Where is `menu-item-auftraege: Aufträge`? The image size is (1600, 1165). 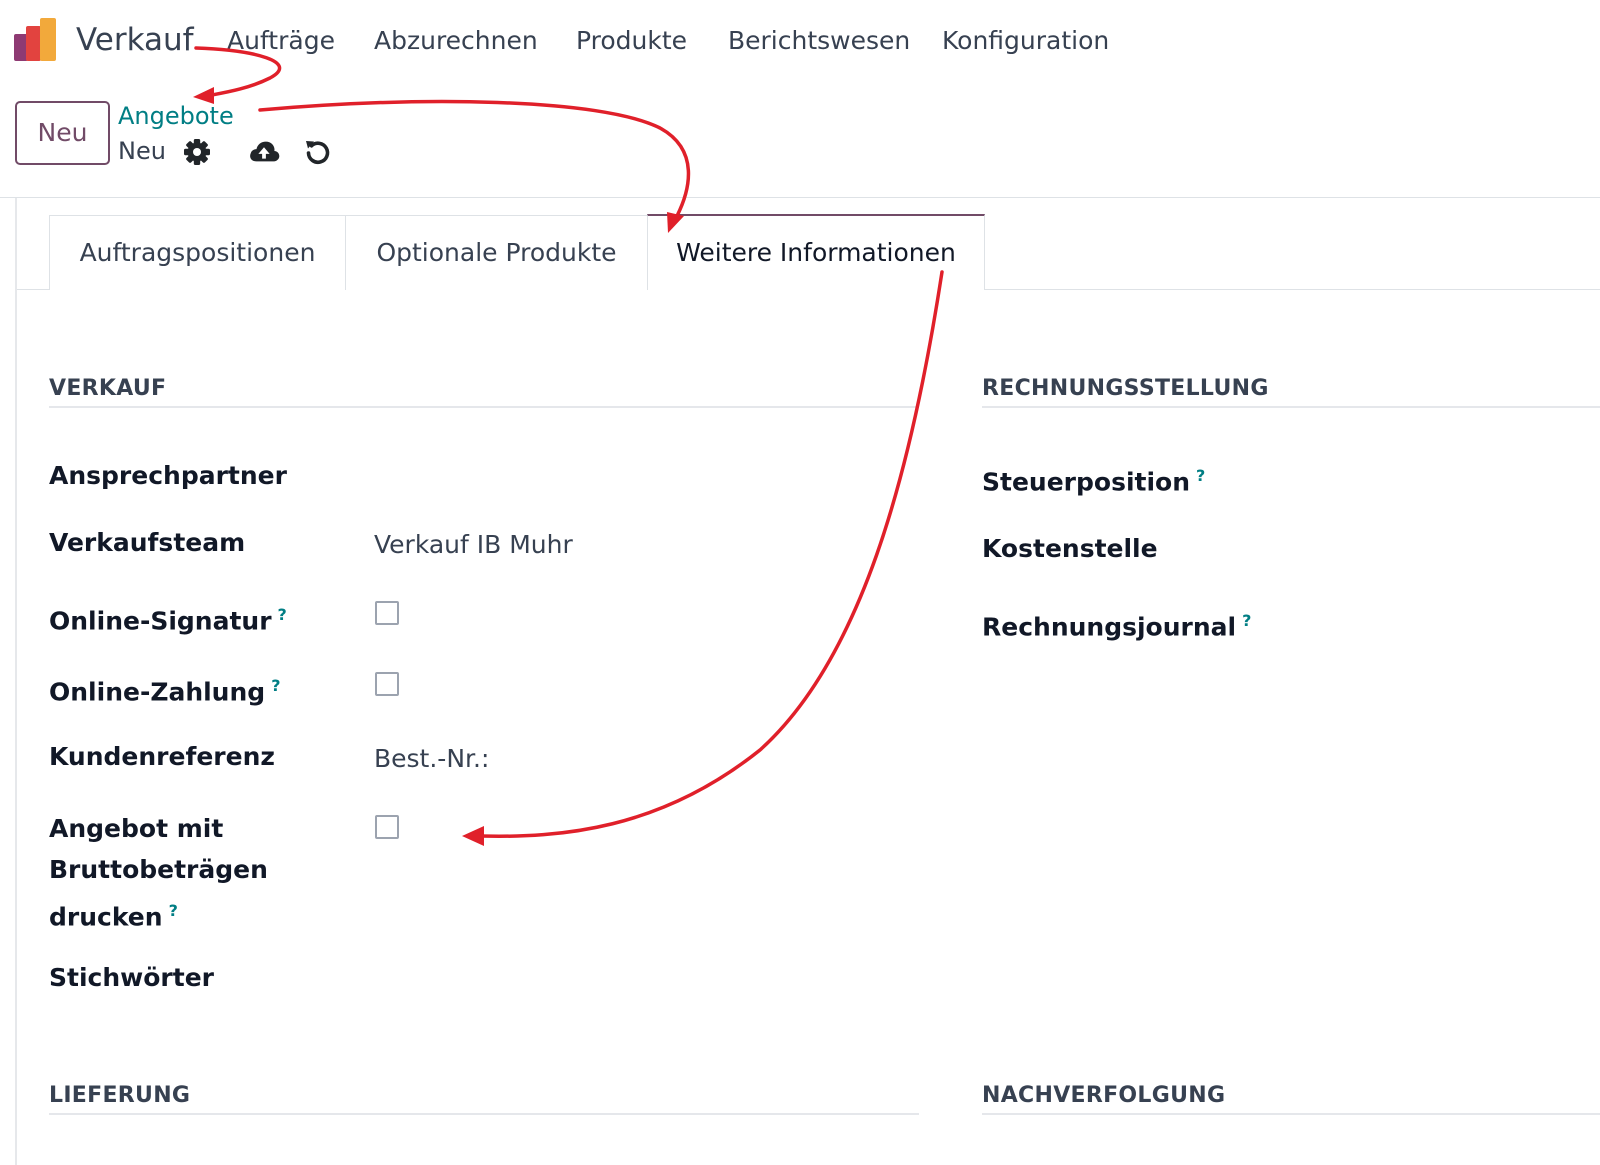 menu-item-auftraege: Aufträge is located at coordinates (281, 41).